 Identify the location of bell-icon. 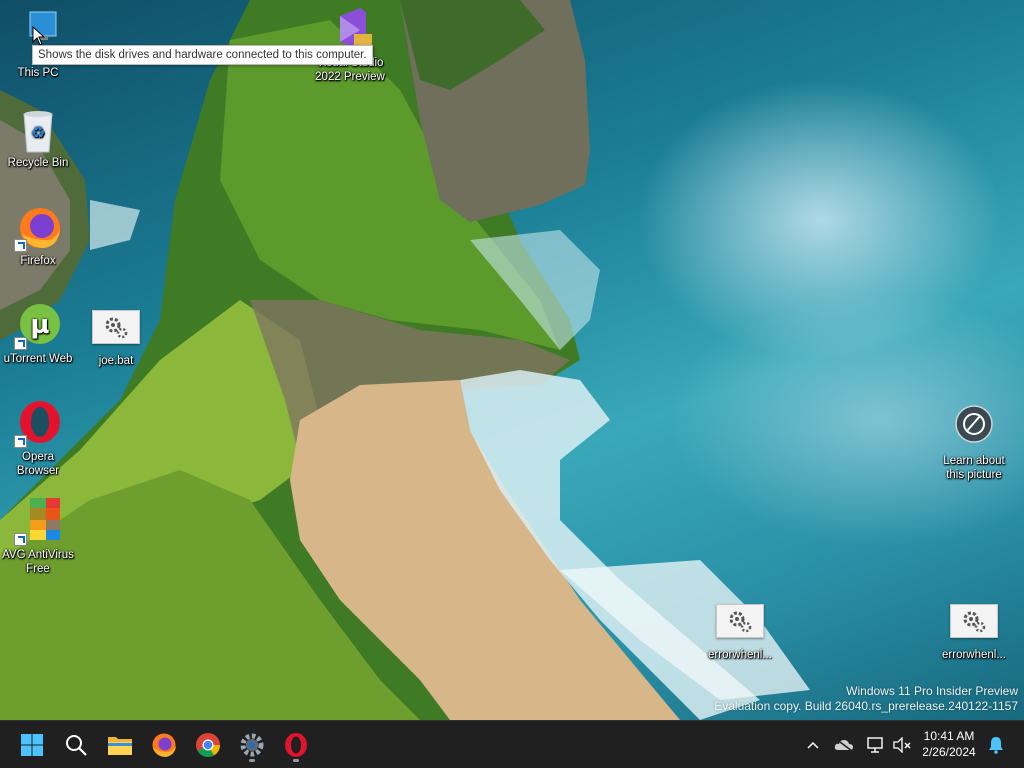
(996, 745).